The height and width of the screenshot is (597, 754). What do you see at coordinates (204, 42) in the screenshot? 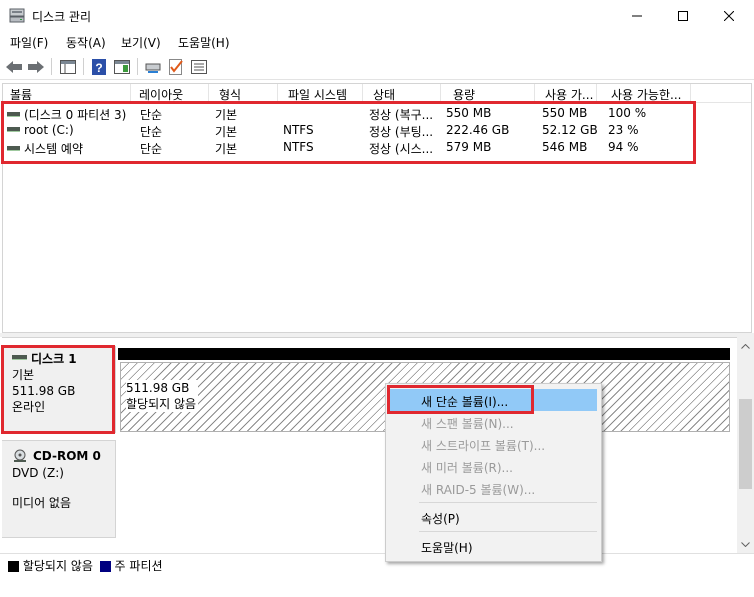
I see `menu-help: 도움말(H)` at bounding box center [204, 42].